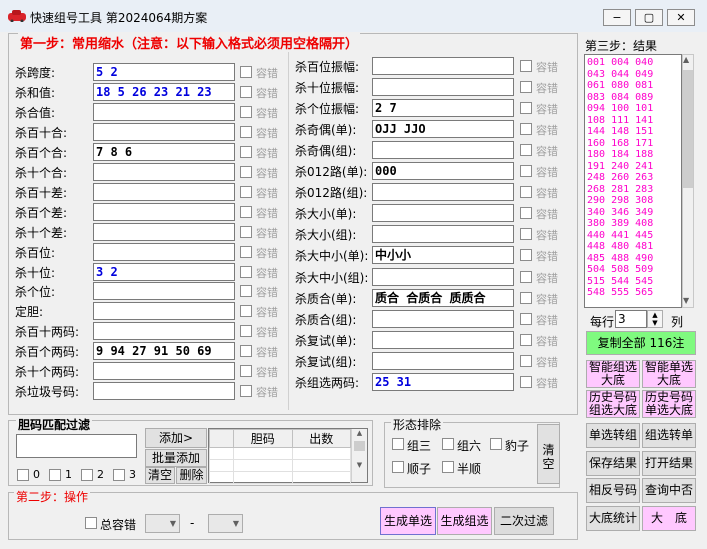  I want to click on filter-delete-button: 删除, so click(191, 475).